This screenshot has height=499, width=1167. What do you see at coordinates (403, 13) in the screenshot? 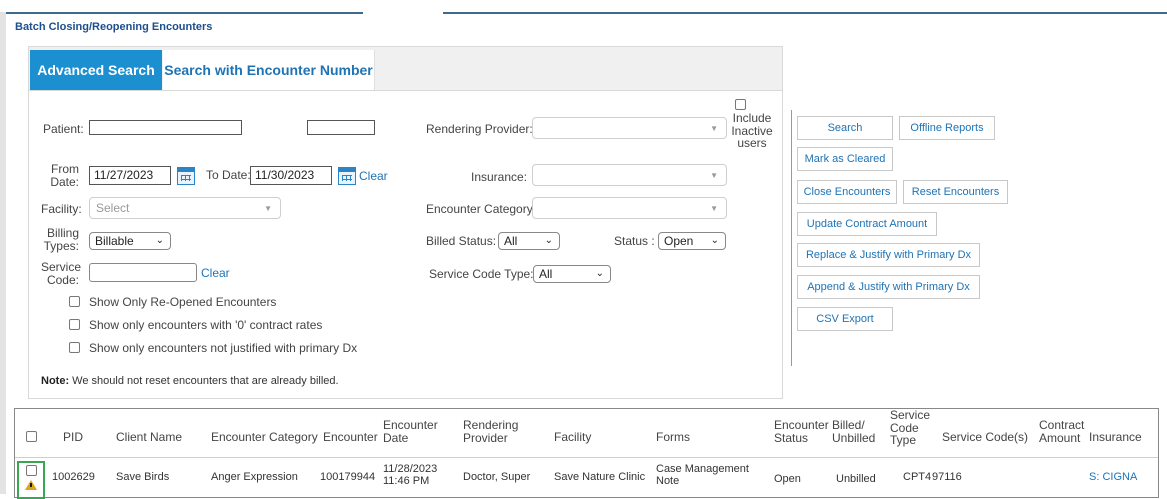
I see `top-divider-gap` at bounding box center [403, 13].